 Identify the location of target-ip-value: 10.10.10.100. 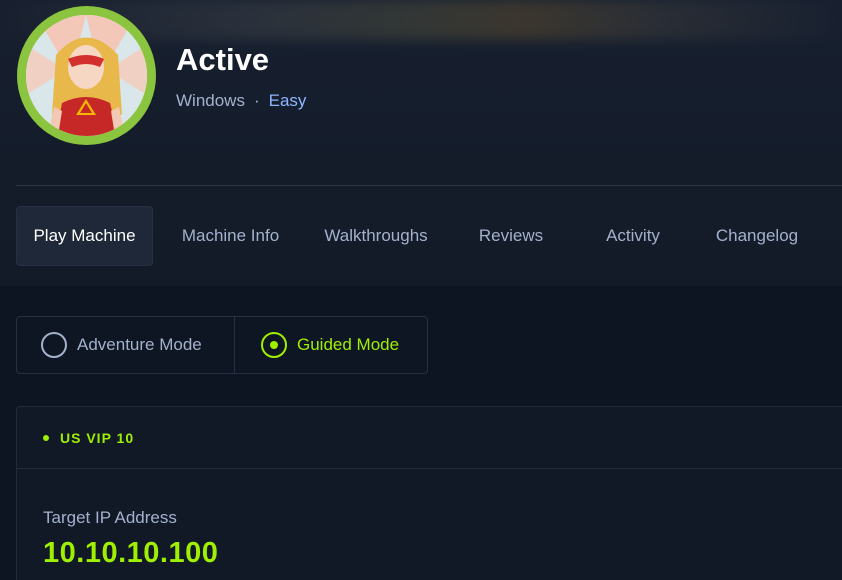
(130, 553).